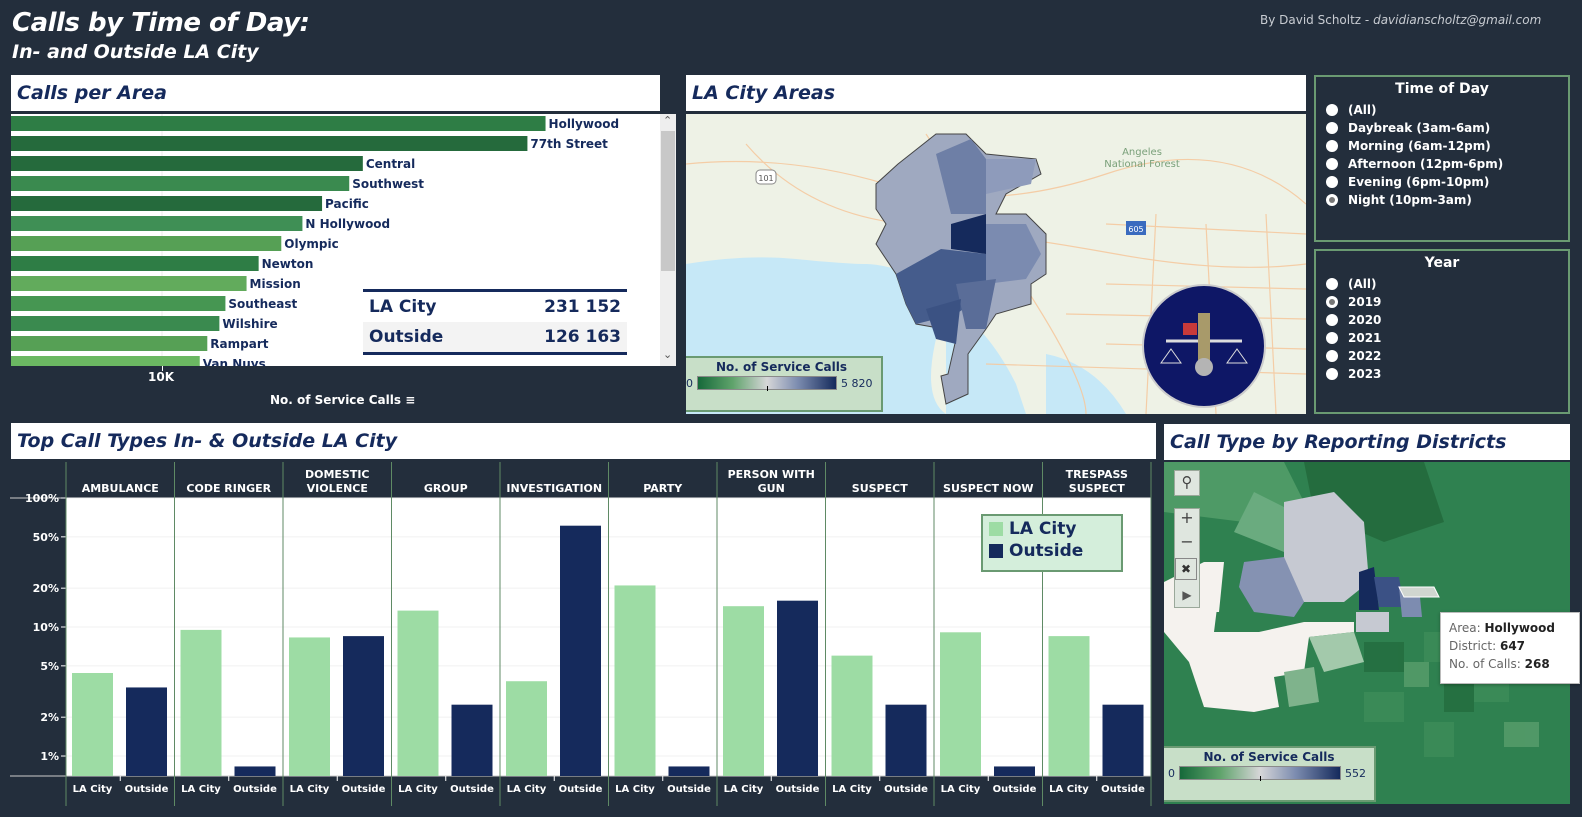 The width and height of the screenshot is (1582, 817). I want to click on category-header: PARTY, so click(663, 488).